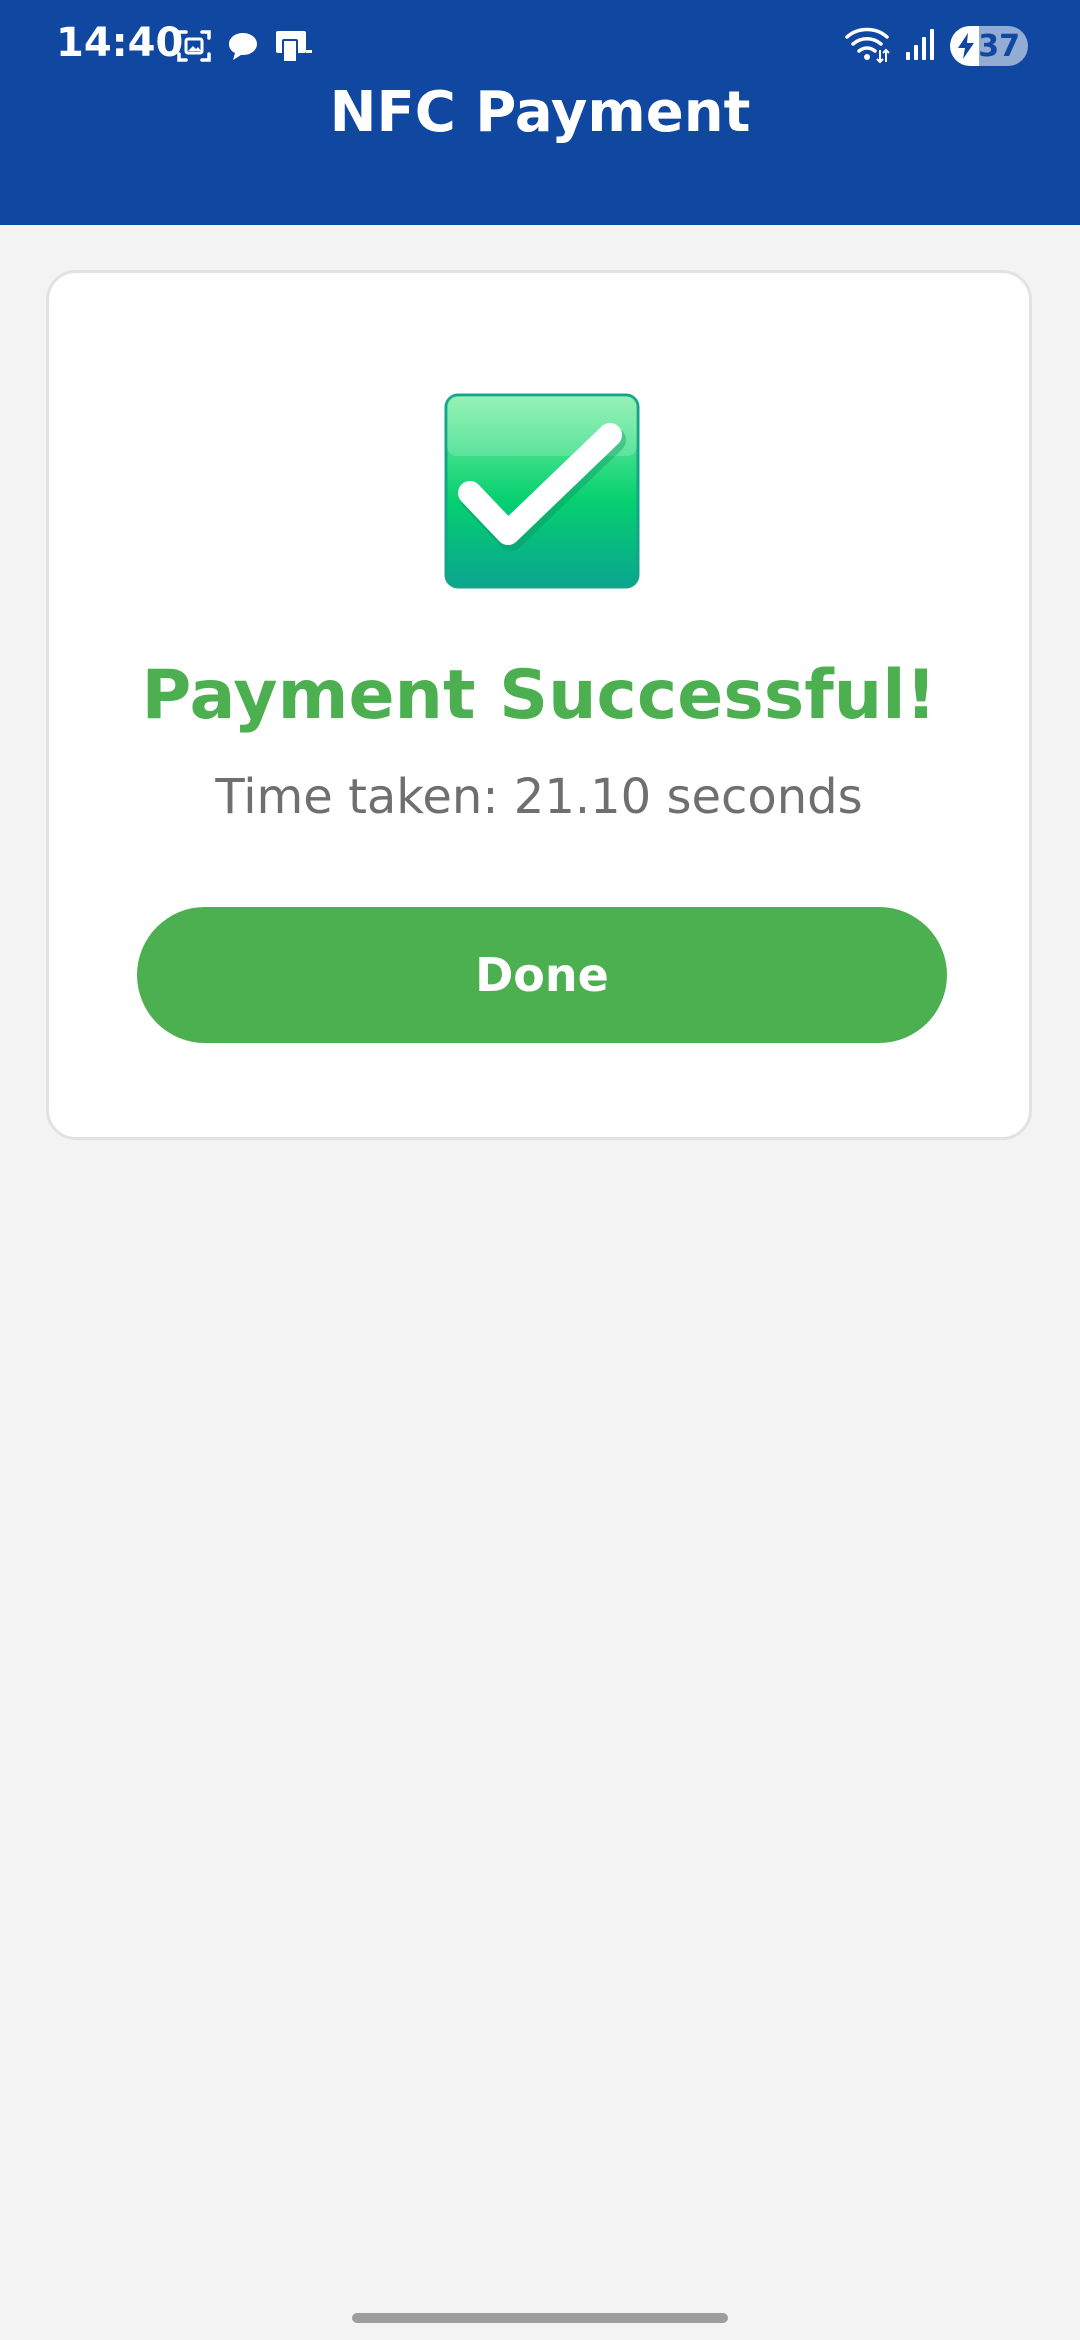 The height and width of the screenshot is (2340, 1080). Describe the element at coordinates (966, 48) in the screenshot. I see `charging-bolt-icon` at that location.